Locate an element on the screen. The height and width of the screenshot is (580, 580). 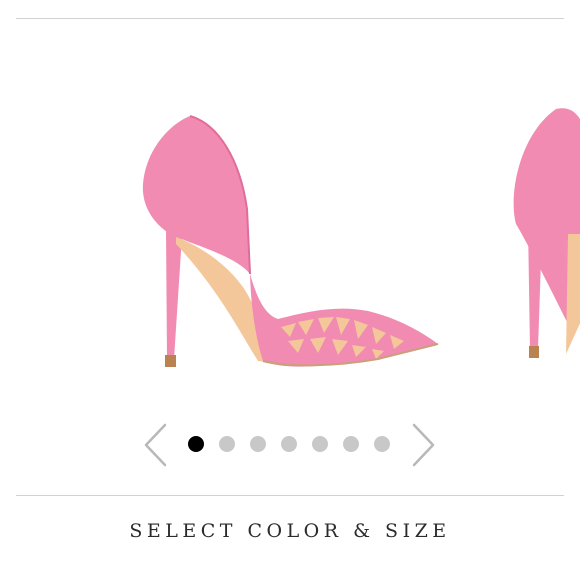
pagination-dots is located at coordinates (290, 445).